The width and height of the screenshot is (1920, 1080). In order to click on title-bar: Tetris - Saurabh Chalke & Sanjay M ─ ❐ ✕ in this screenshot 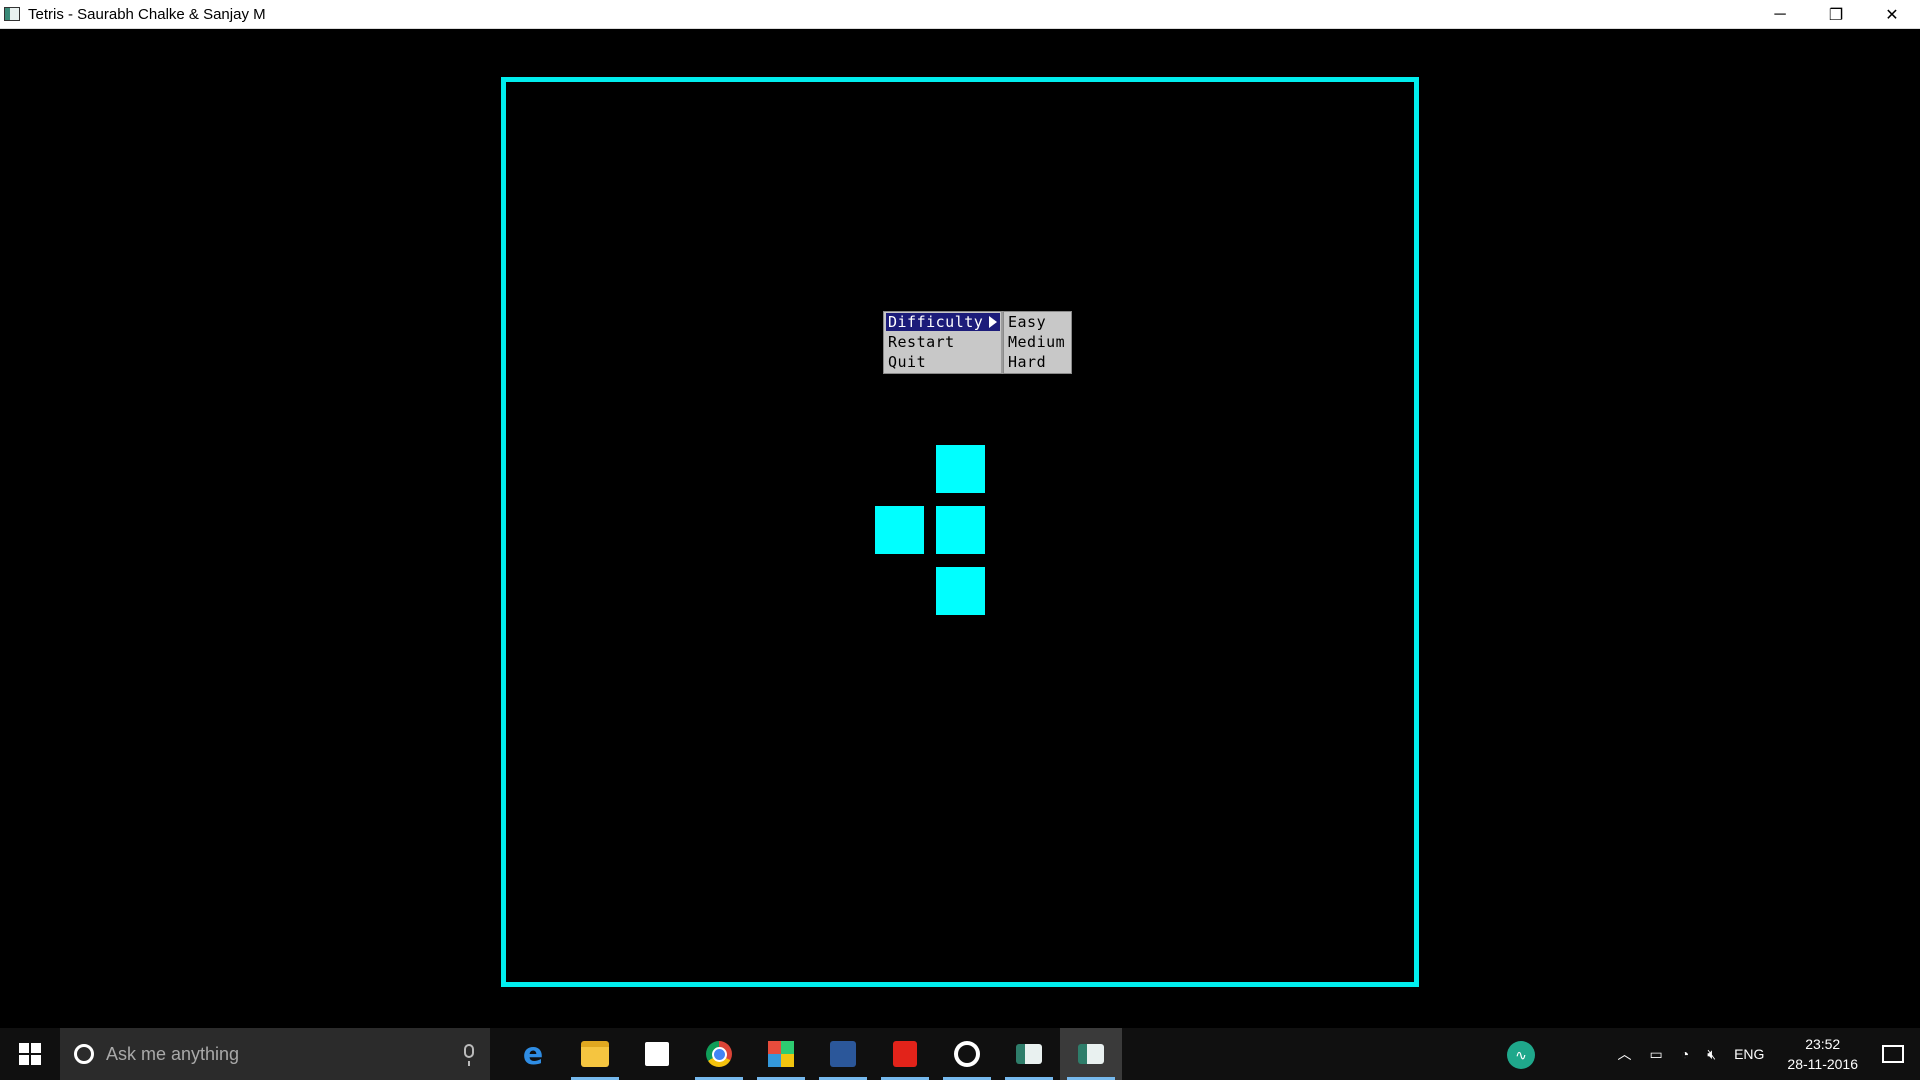, I will do `click(960, 14)`.